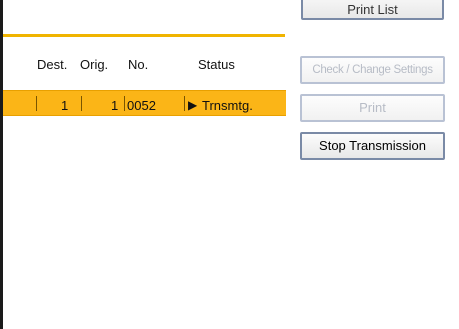 Image resolution: width=459 pixels, height=329 pixels. Describe the element at coordinates (372, 108) in the screenshot. I see `print-button: Print` at that location.